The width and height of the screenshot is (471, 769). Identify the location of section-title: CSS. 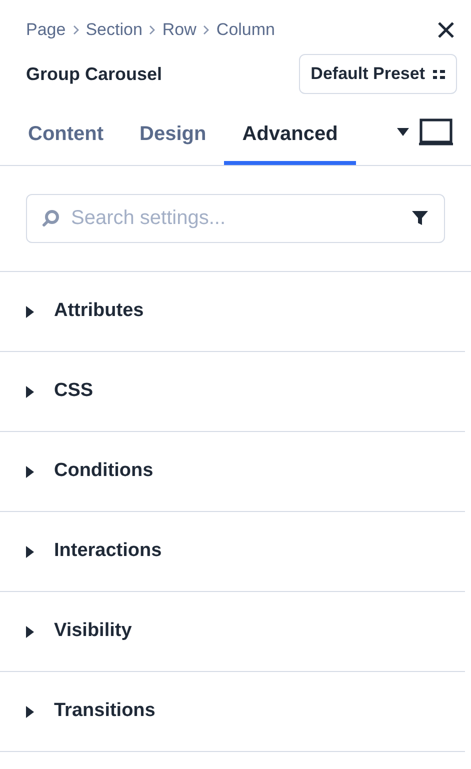
(74, 391).